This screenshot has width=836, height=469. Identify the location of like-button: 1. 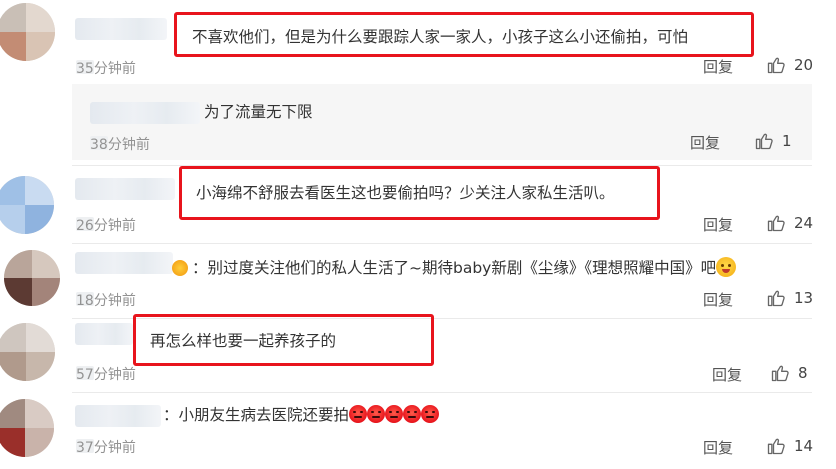
(773, 141).